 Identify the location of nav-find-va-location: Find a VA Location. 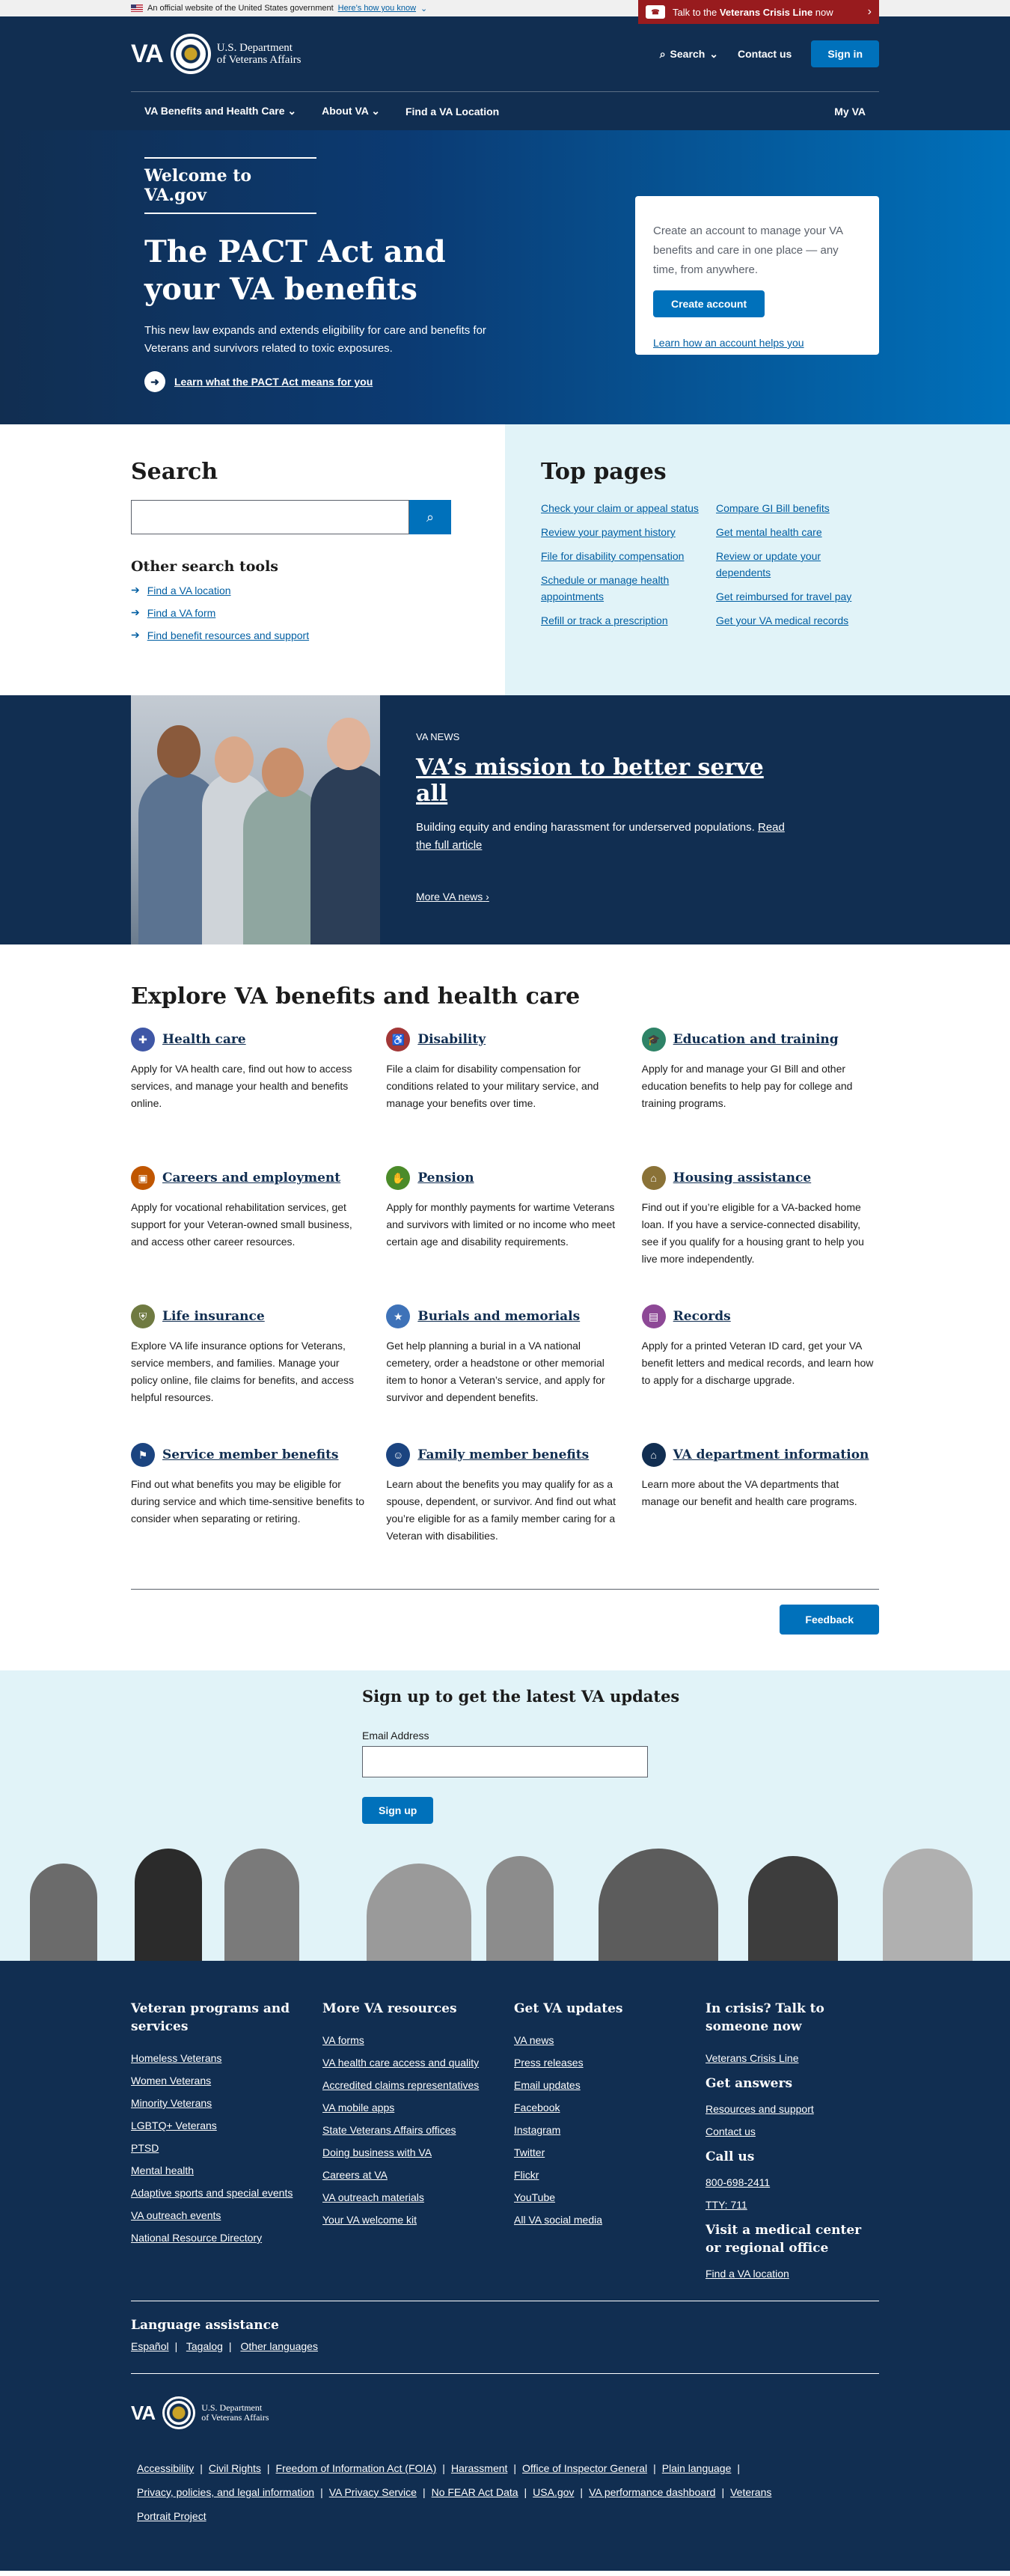
(452, 112).